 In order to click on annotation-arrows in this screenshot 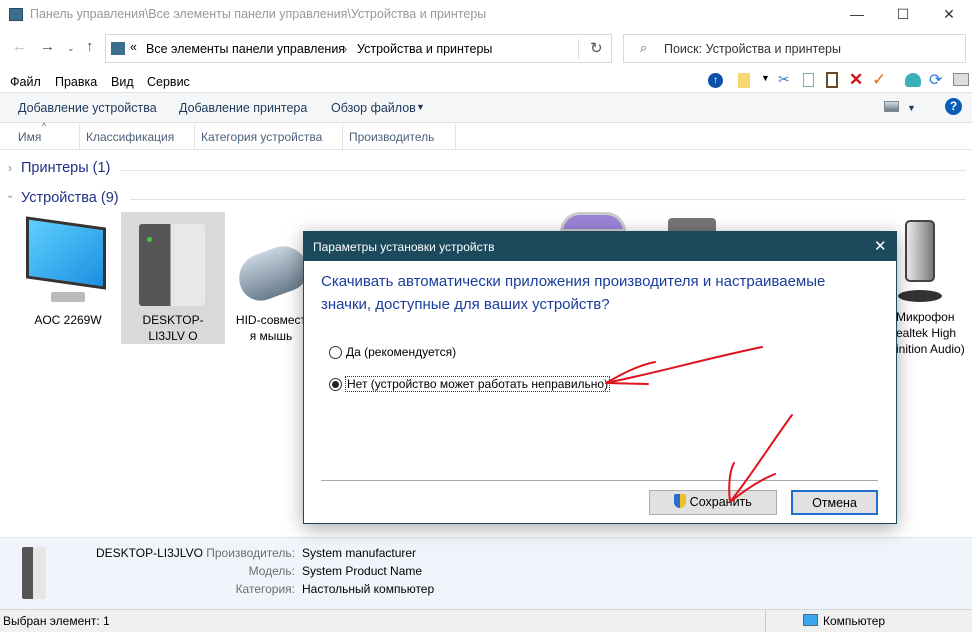, I will do `click(699, 424)`.